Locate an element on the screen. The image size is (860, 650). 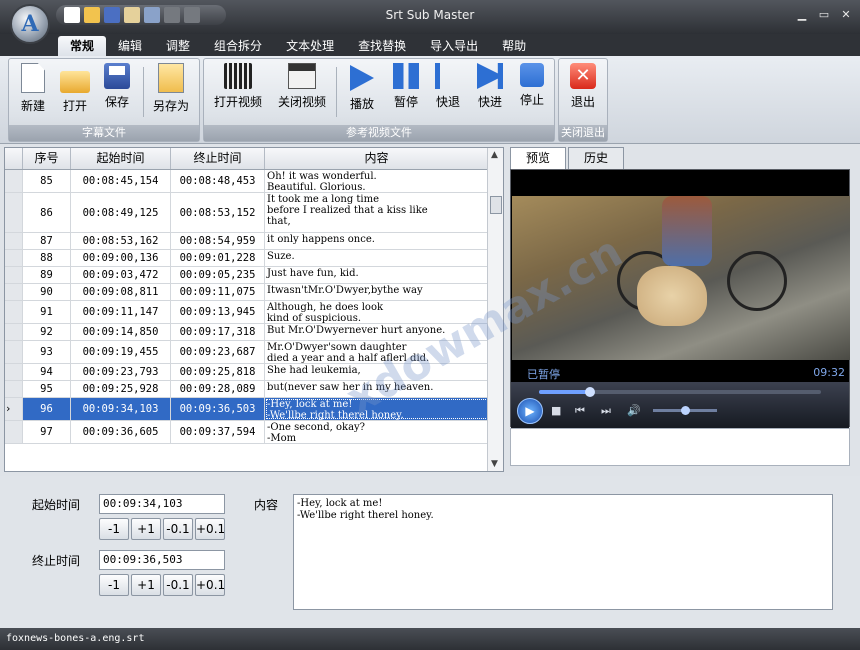
new-button: 新建 is located at coordinates (33, 88).